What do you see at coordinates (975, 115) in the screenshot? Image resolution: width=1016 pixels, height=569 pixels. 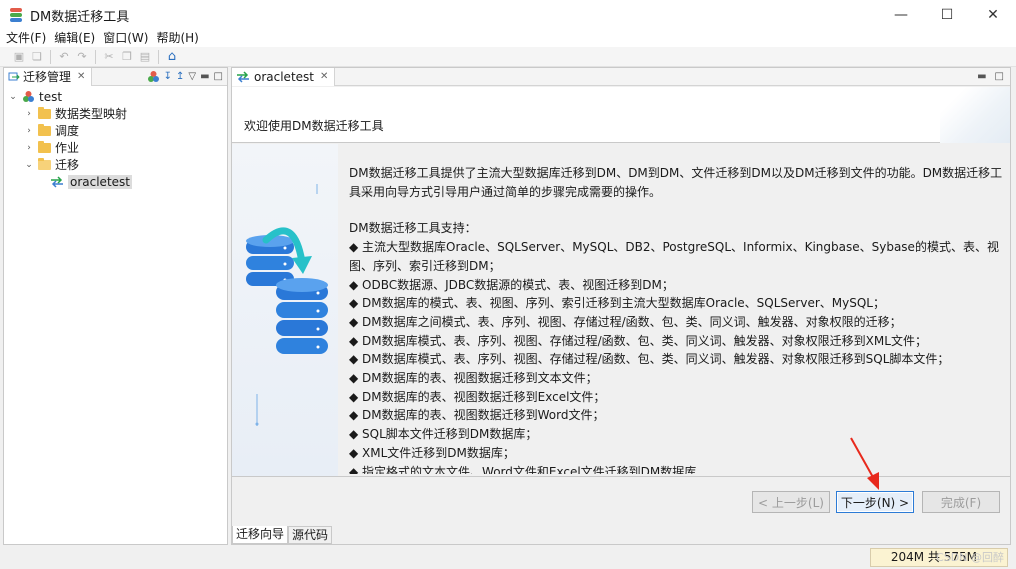 I see `header-decoration` at bounding box center [975, 115].